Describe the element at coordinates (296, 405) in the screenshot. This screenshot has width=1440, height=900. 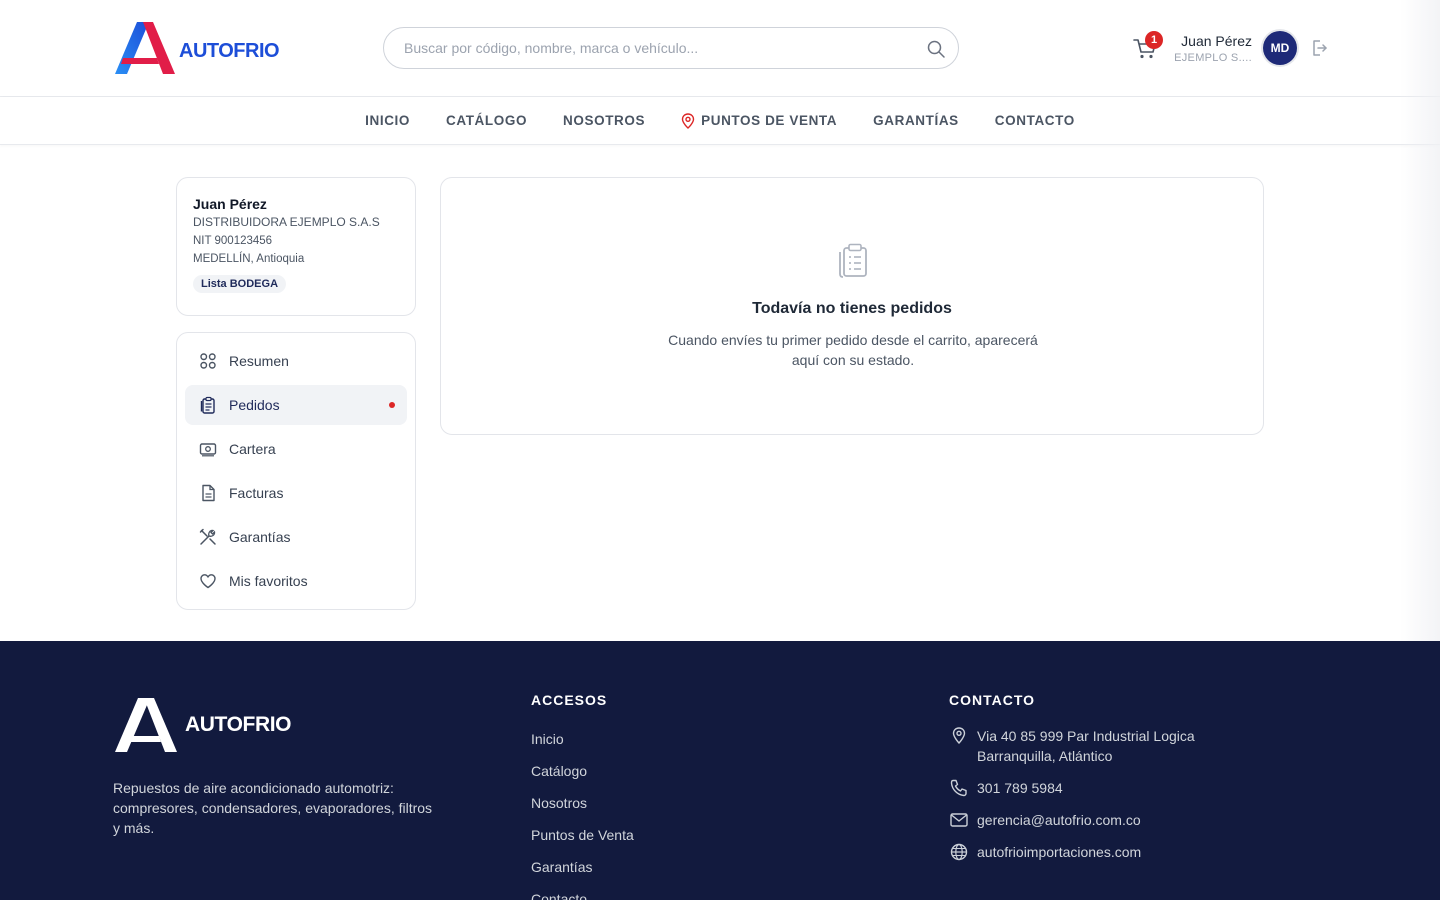
I see `menu-item-pedidos: Pedidos` at that location.